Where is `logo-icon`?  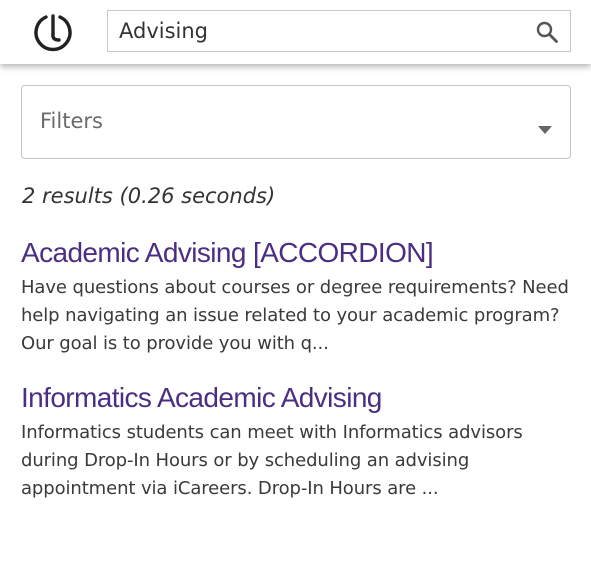 logo-icon is located at coordinates (53, 31).